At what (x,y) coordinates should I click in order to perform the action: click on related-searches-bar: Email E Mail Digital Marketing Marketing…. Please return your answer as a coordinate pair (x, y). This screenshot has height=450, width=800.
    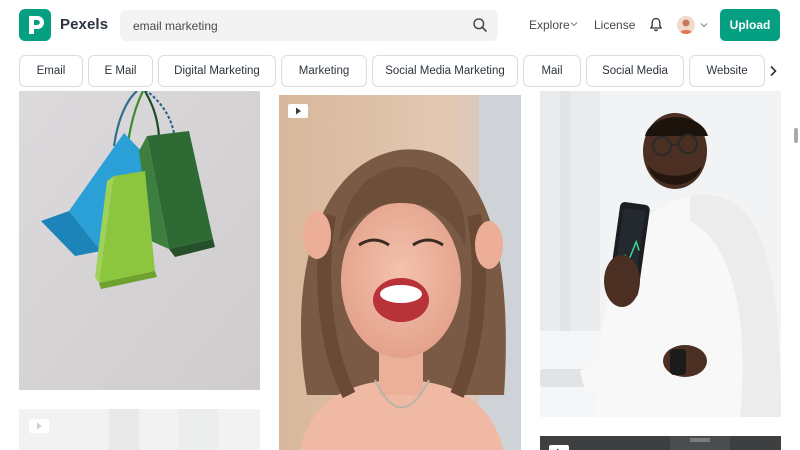
    Looking at the image, I should click on (400, 71).